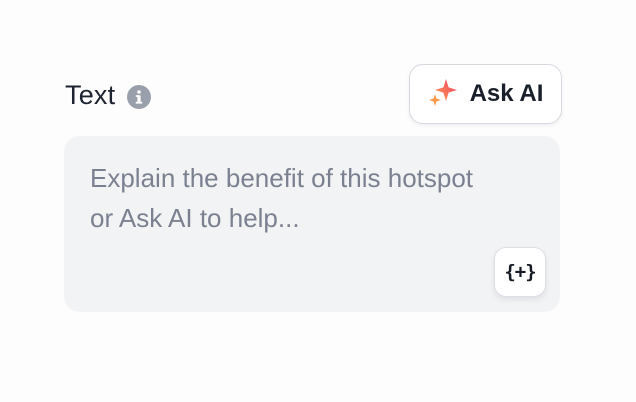  I want to click on info-icon, so click(139, 96).